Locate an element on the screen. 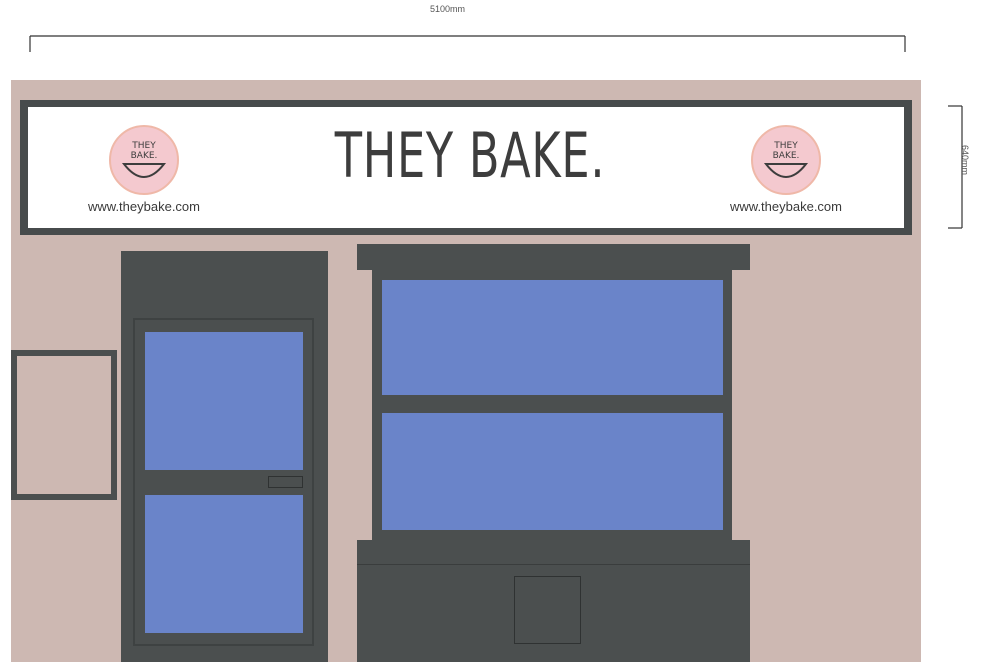 The image size is (993, 662). website-url-left: www.theybake.com is located at coordinates (144, 206).